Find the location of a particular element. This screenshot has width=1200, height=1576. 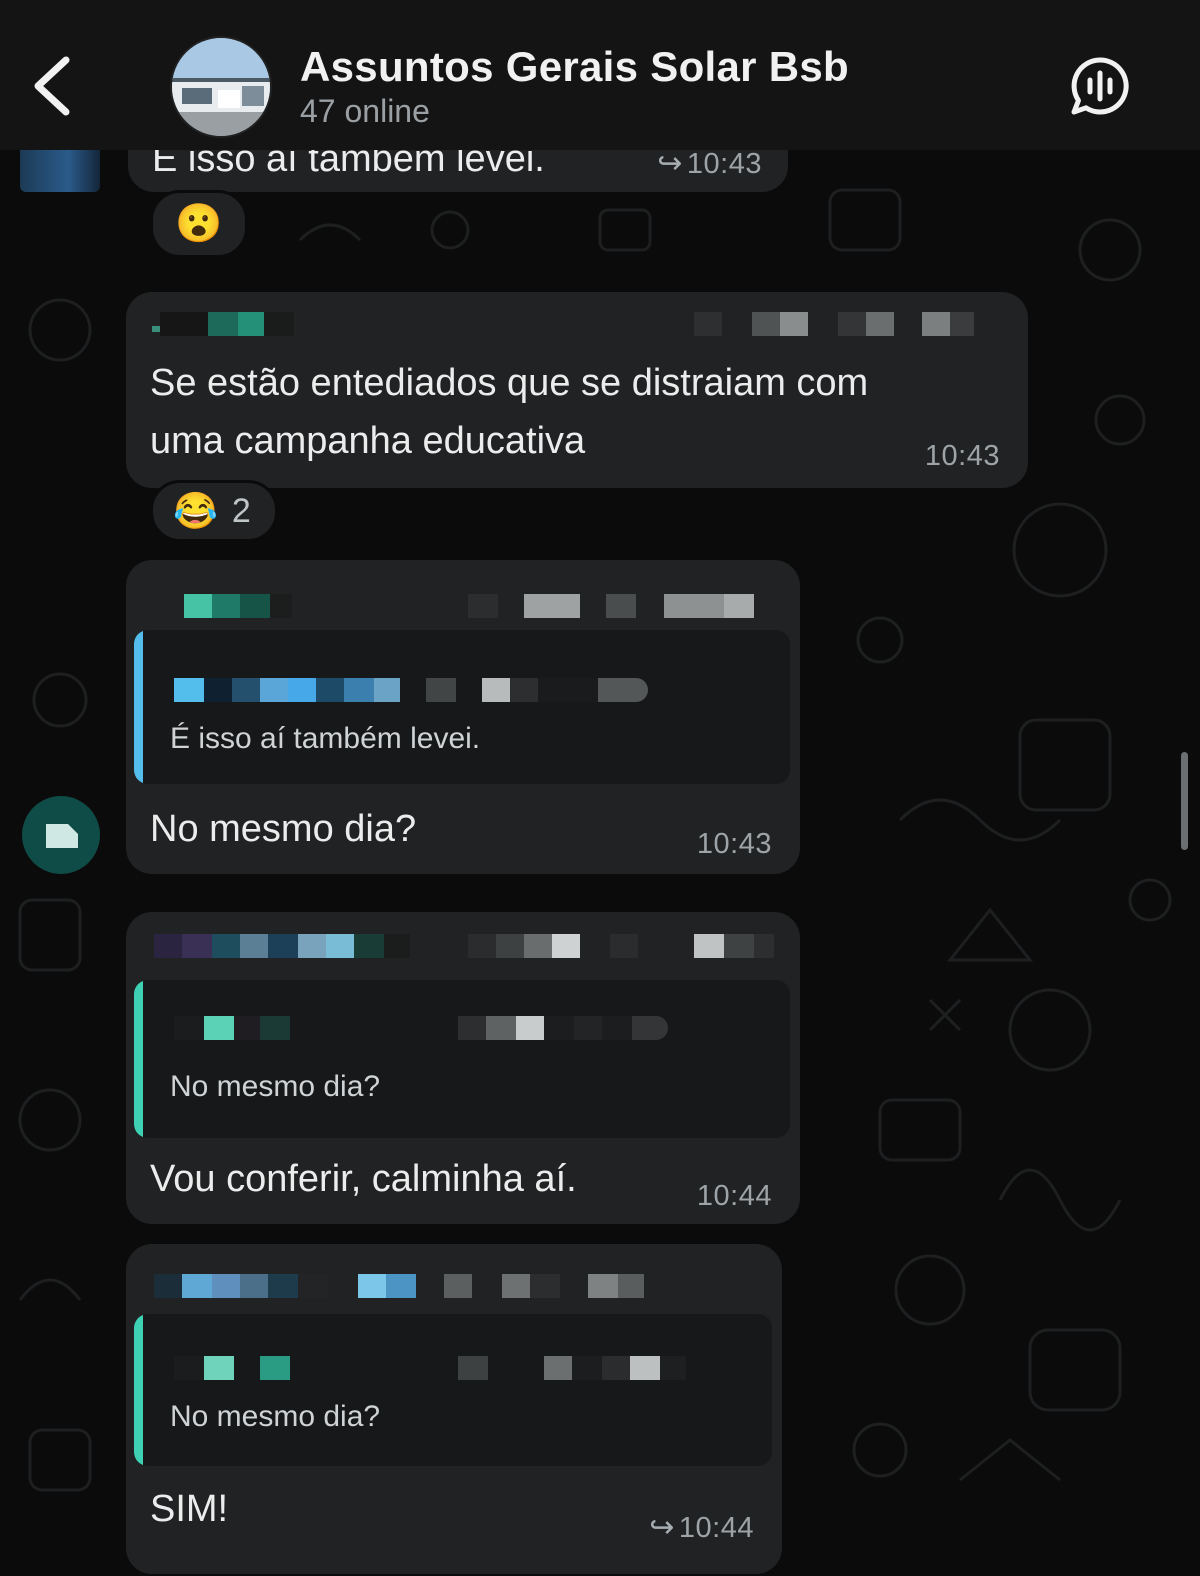

message-text-line1: Se estão entediados que se distraiam com is located at coordinates (509, 383).